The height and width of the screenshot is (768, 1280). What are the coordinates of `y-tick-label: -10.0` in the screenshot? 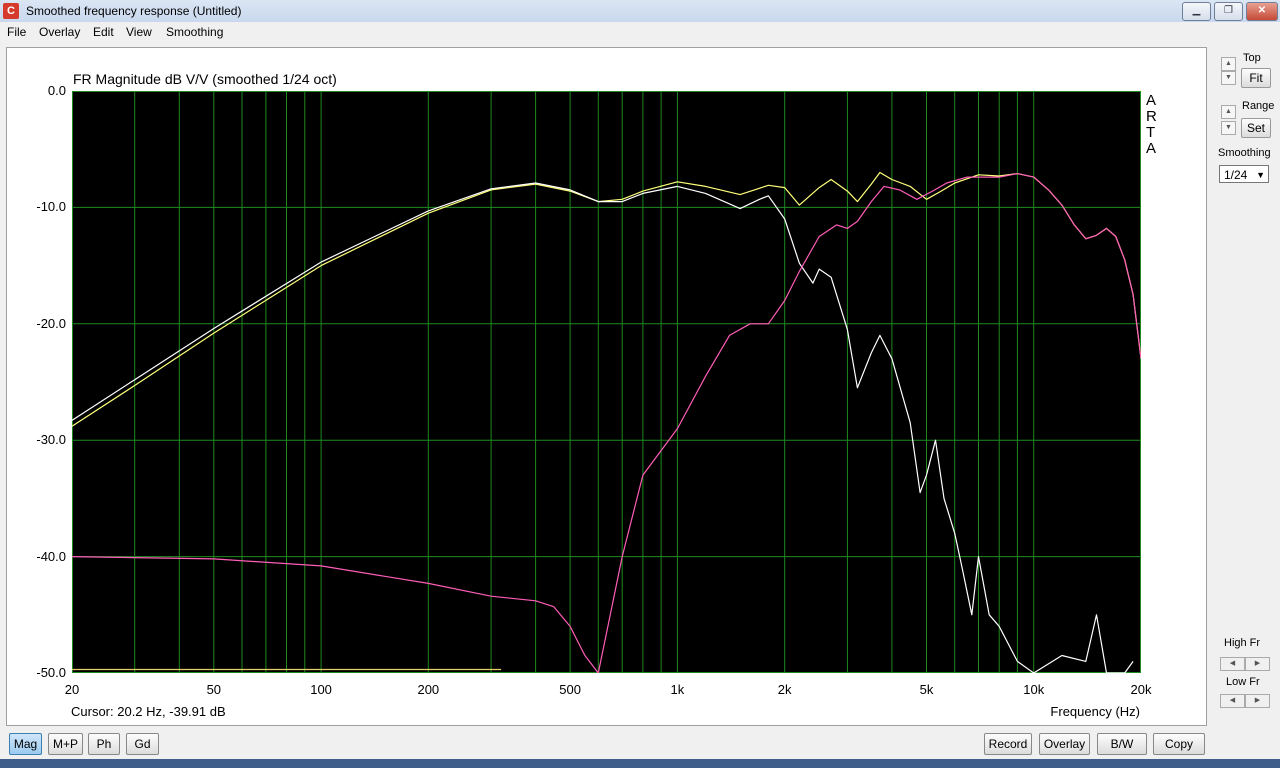 It's located at (51, 207).